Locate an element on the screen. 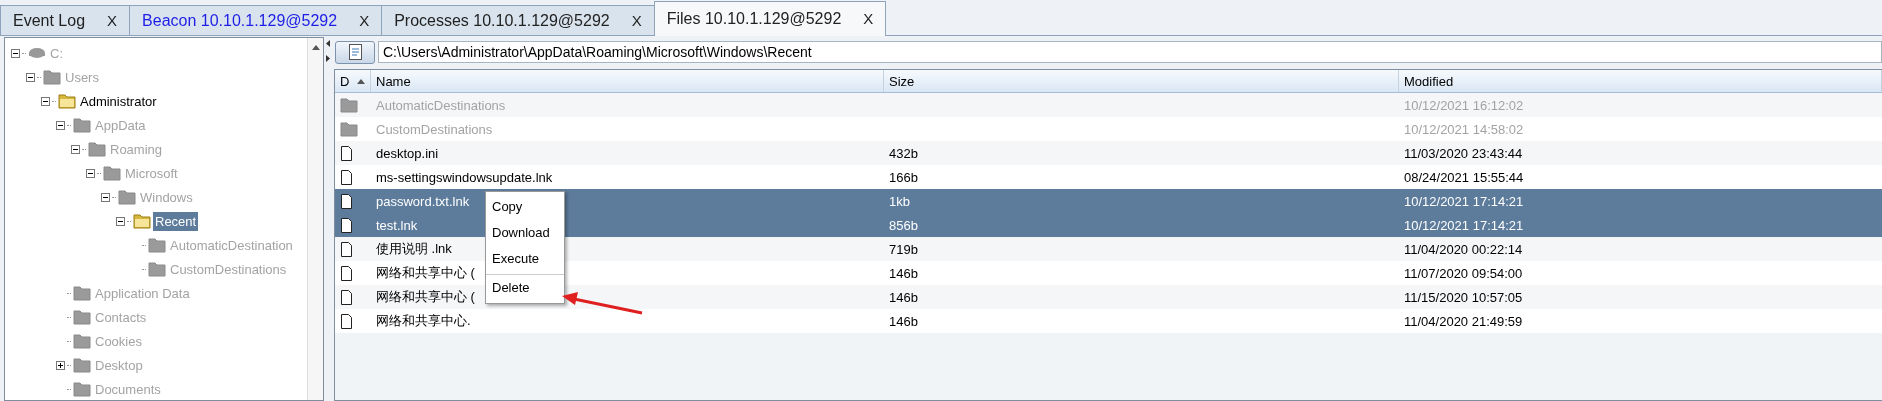  table-cell-text: 166b is located at coordinates (903, 177).